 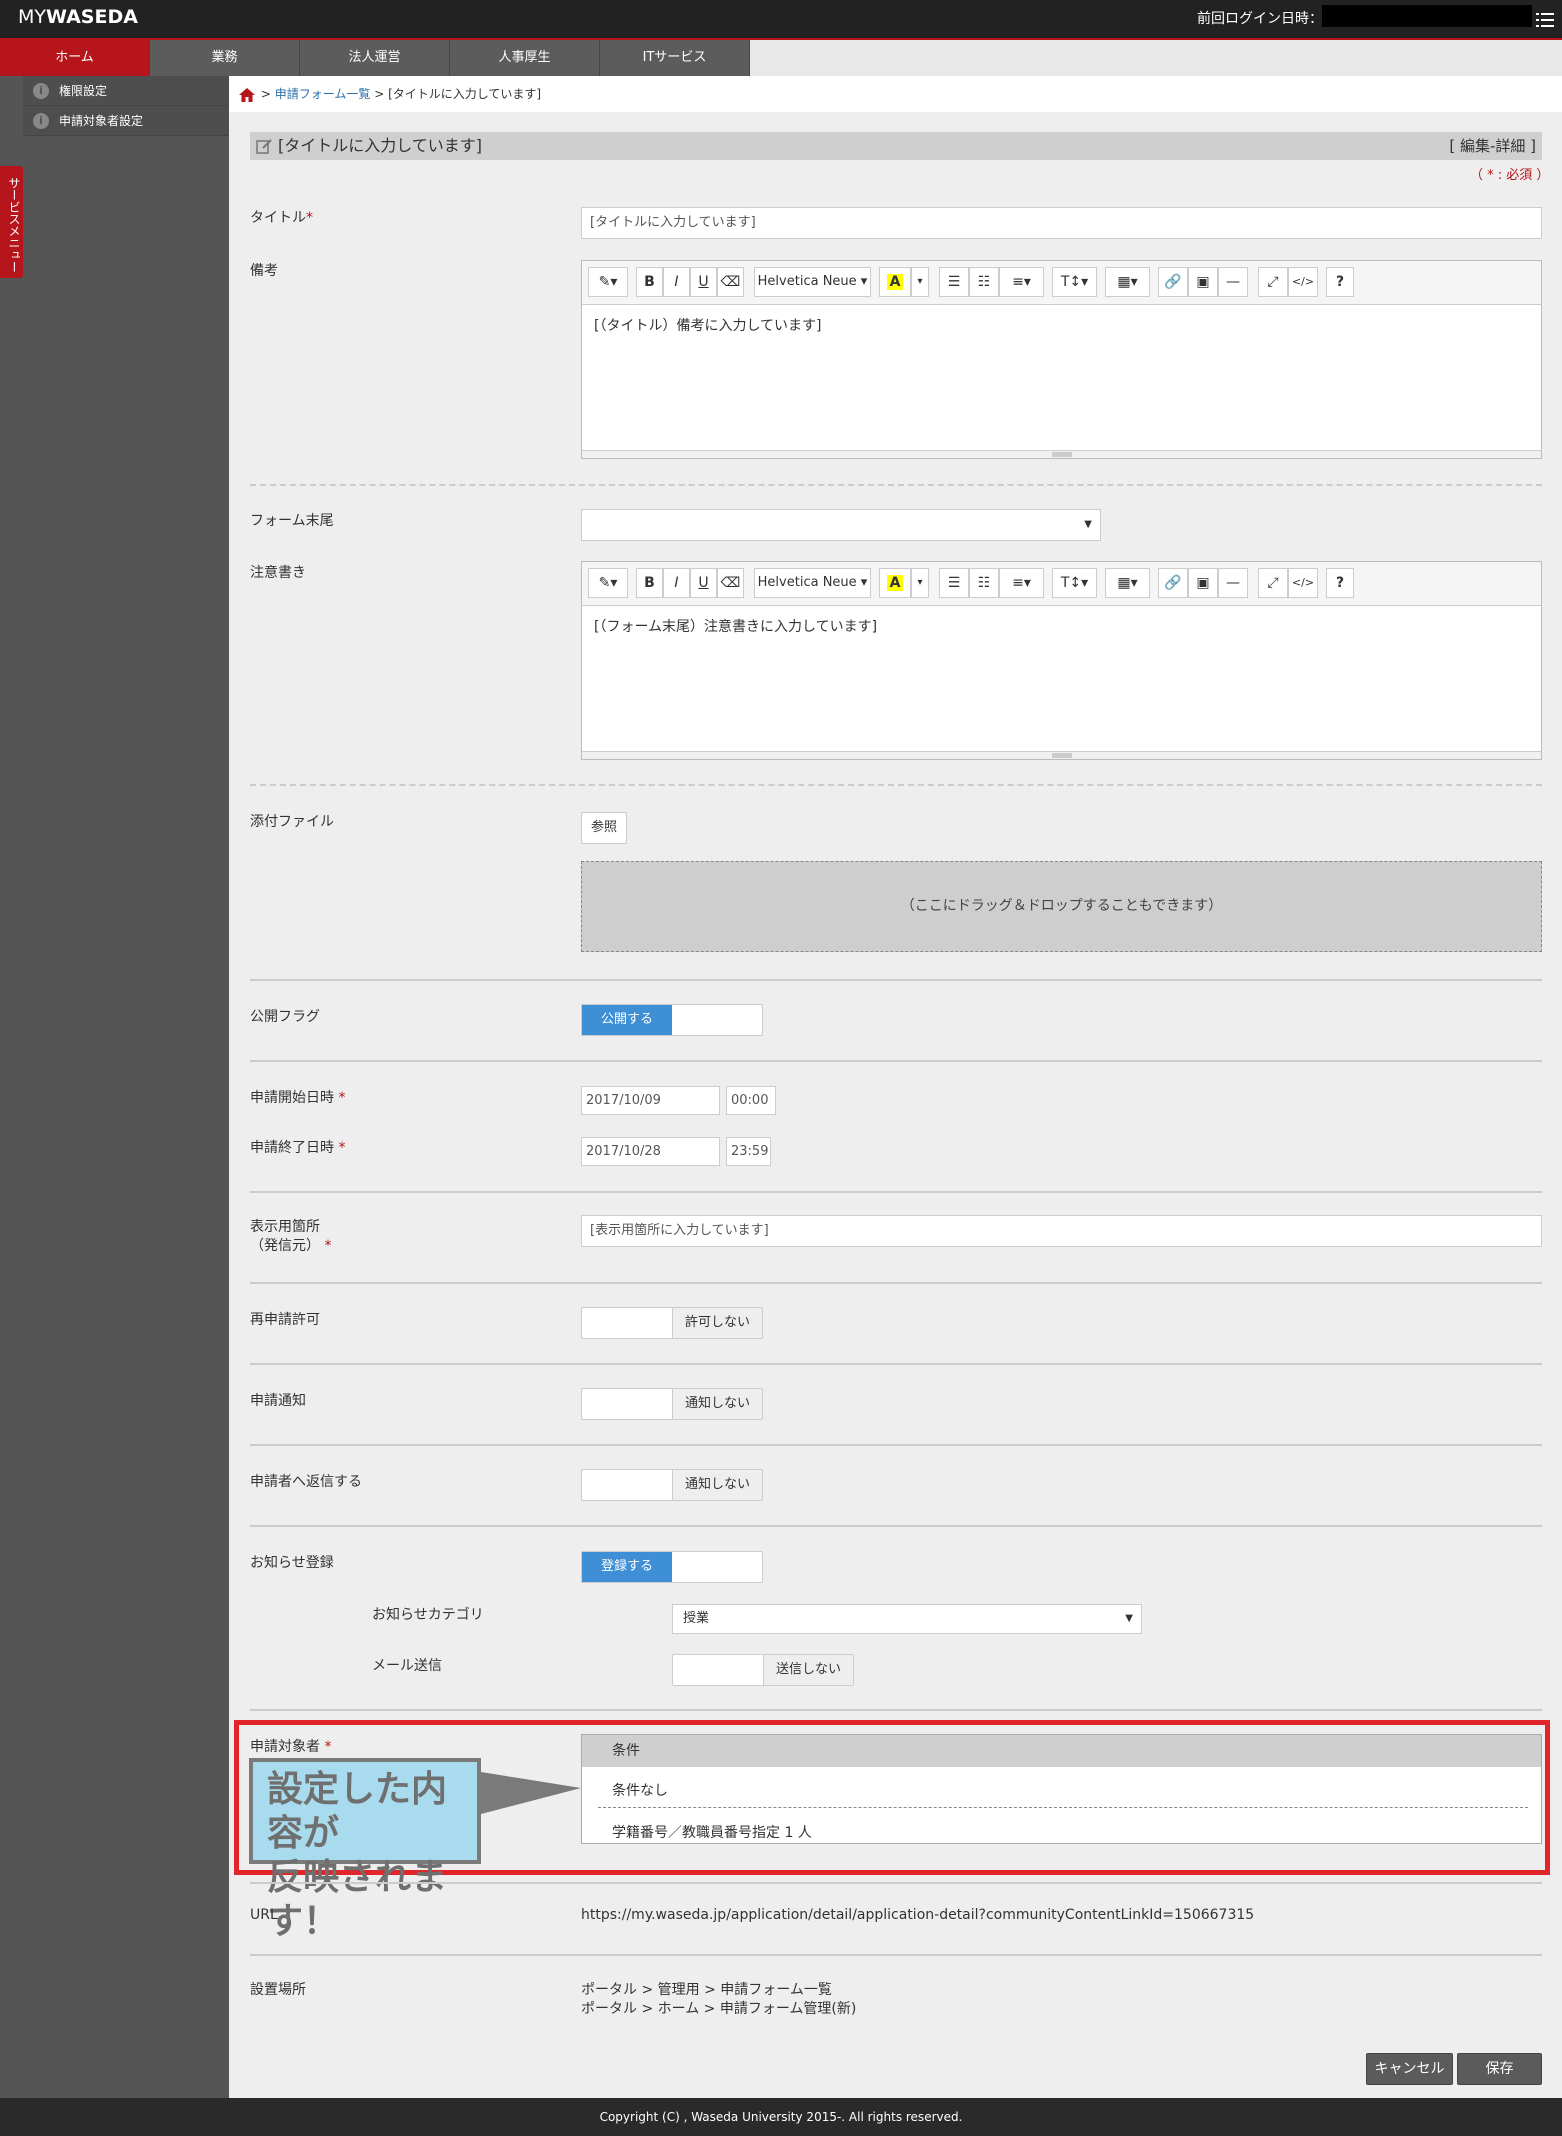 What do you see at coordinates (285, 1320) in the screenshot?
I see `reapply-label: 再申請許可` at bounding box center [285, 1320].